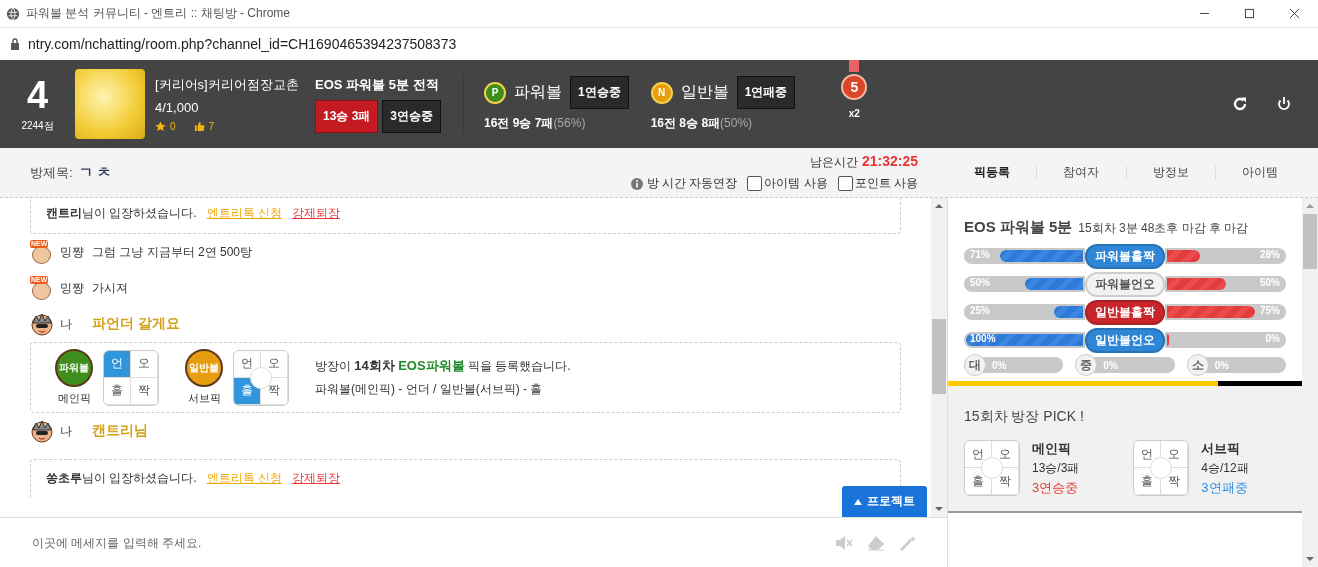  What do you see at coordinates (158, 13) in the screenshot?
I see `window-title: 파워볼 분석 커뮤니티 - 엔트리 :: 채팅방 - Chrome` at bounding box center [158, 13].